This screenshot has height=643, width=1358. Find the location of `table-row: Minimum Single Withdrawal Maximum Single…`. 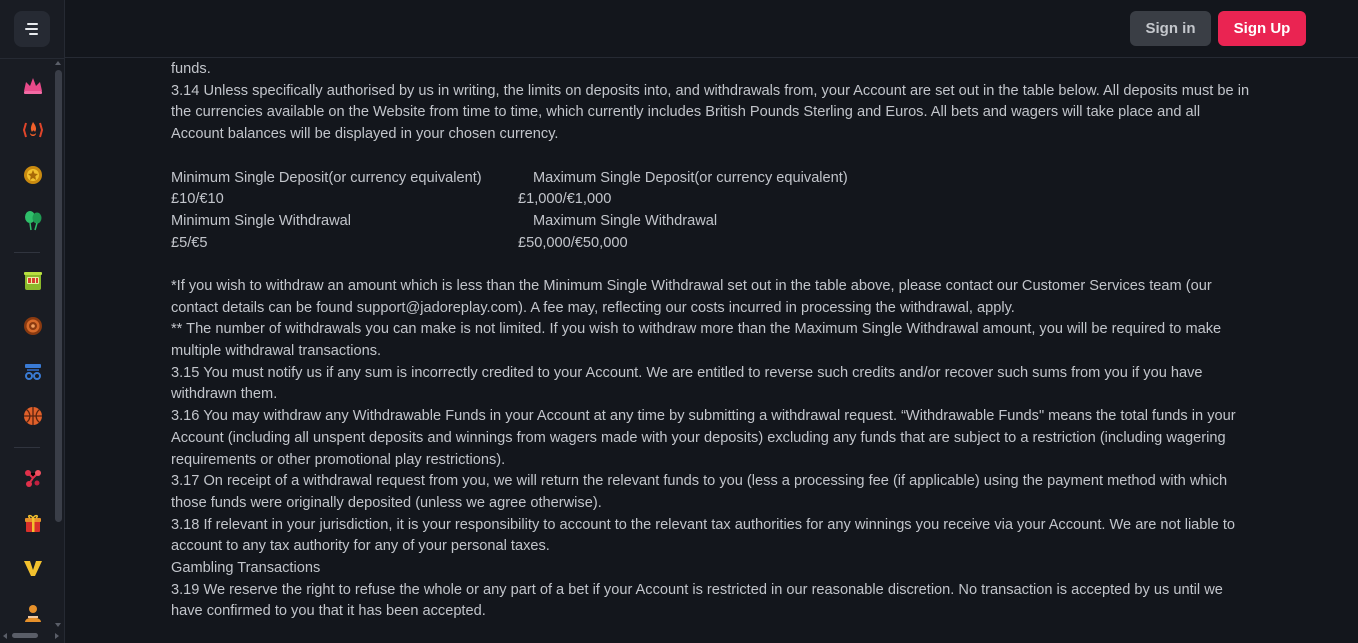

table-row: Minimum Single Withdrawal Maximum Single… is located at coordinates (711, 222).